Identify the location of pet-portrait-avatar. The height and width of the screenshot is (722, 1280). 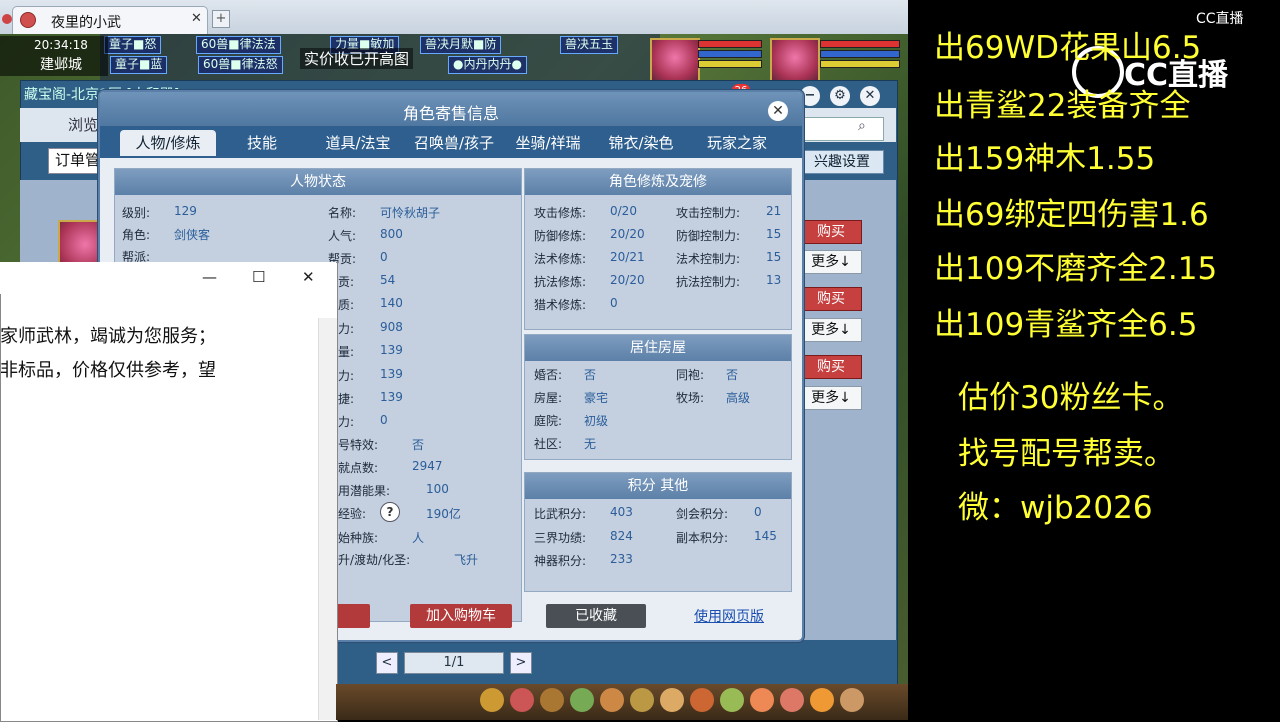
(675, 62).